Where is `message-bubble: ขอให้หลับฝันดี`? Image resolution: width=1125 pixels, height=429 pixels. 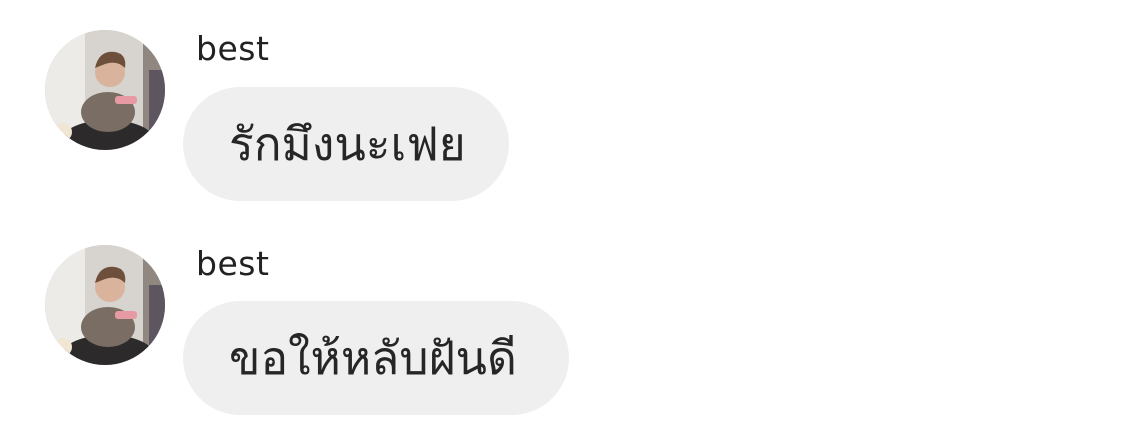
message-bubble: ขอให้หลับฝันดี is located at coordinates (376, 358).